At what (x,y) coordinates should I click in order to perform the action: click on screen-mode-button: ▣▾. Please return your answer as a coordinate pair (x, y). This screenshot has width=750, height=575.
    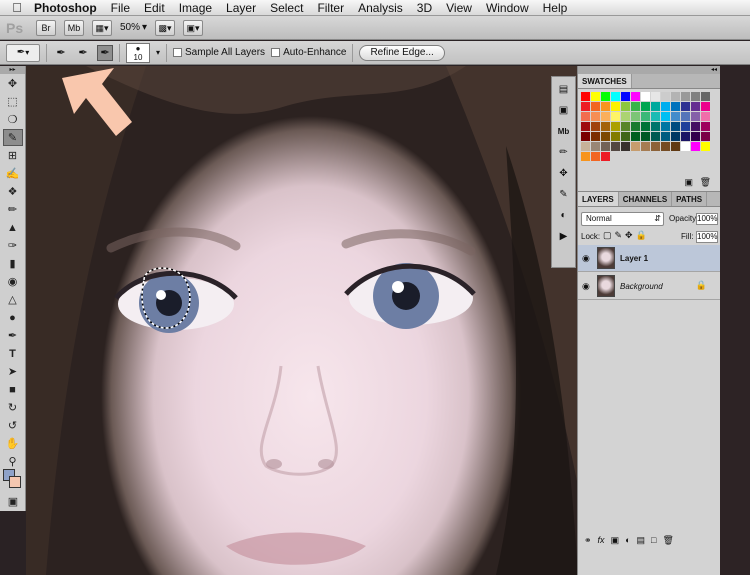
    Looking at the image, I should click on (193, 27).